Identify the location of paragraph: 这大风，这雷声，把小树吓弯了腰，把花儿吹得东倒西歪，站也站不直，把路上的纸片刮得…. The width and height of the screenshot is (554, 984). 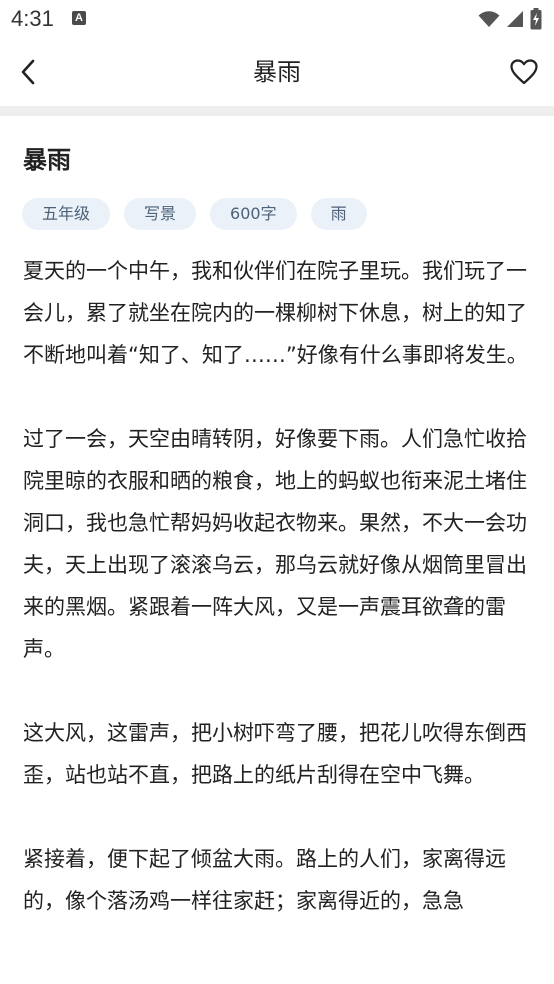
(275, 754).